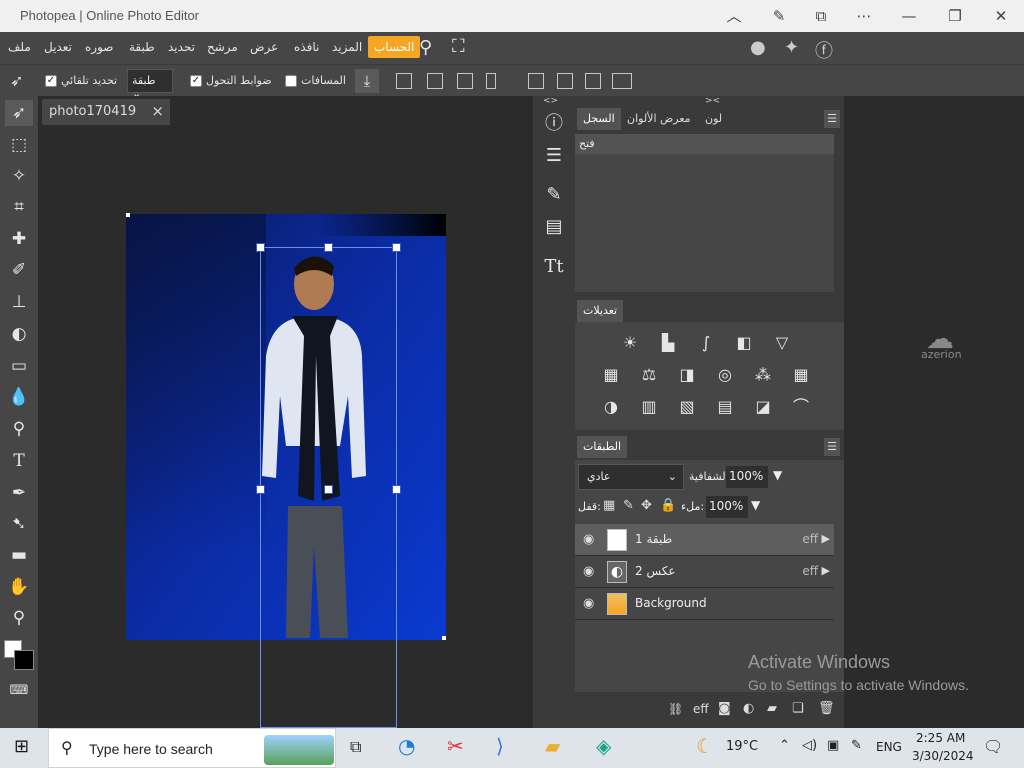 This screenshot has height=768, width=1024. What do you see at coordinates (724, 708) in the screenshot?
I see `mask-icon: ◙` at bounding box center [724, 708].